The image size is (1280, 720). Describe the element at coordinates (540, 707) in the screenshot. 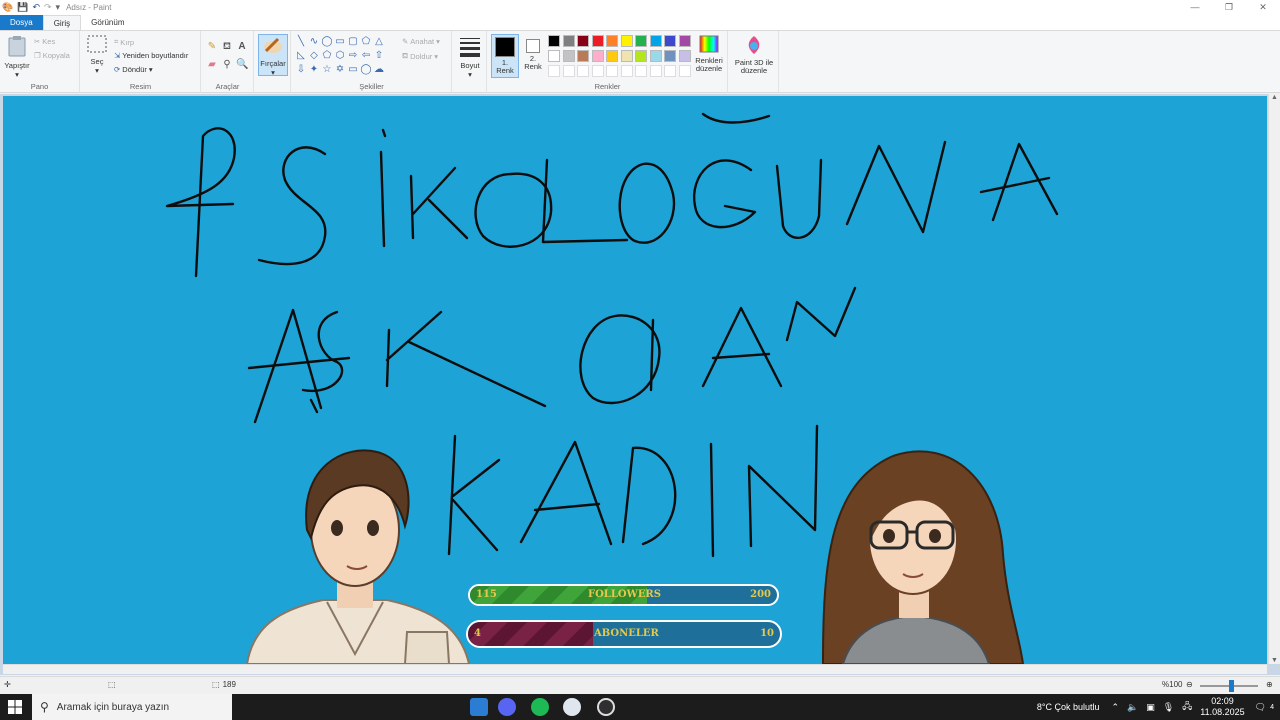

I see `spotify-icon` at that location.